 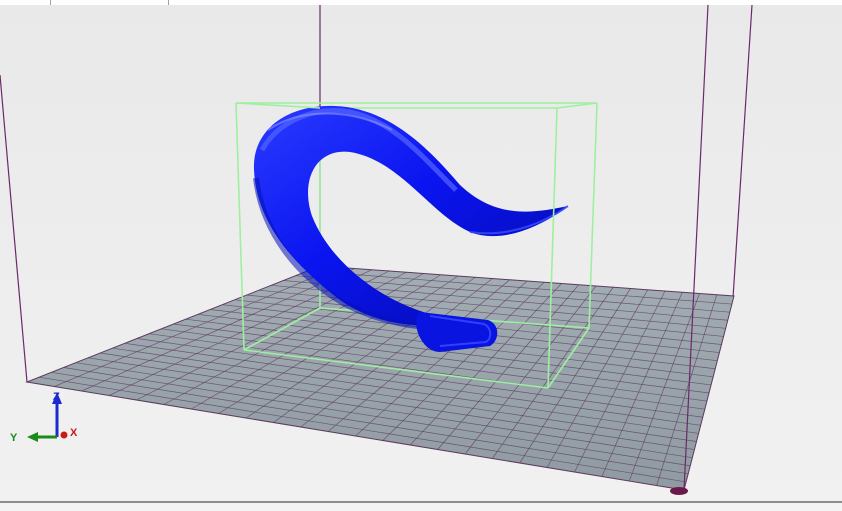 I want to click on origin-marker, so click(x=679, y=491).